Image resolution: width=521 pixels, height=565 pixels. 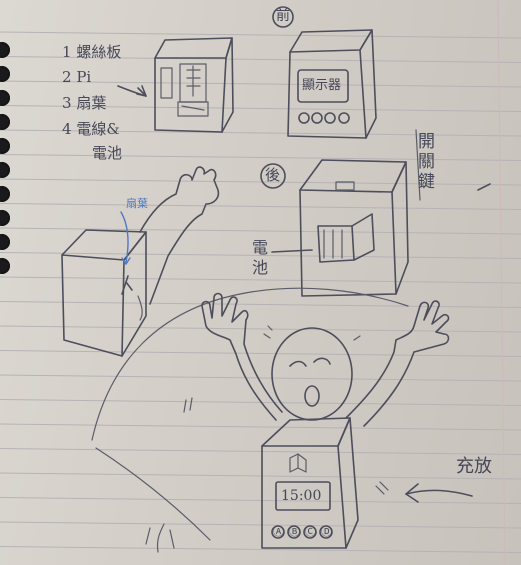 I want to click on battery-label: 電池, so click(x=260, y=257).